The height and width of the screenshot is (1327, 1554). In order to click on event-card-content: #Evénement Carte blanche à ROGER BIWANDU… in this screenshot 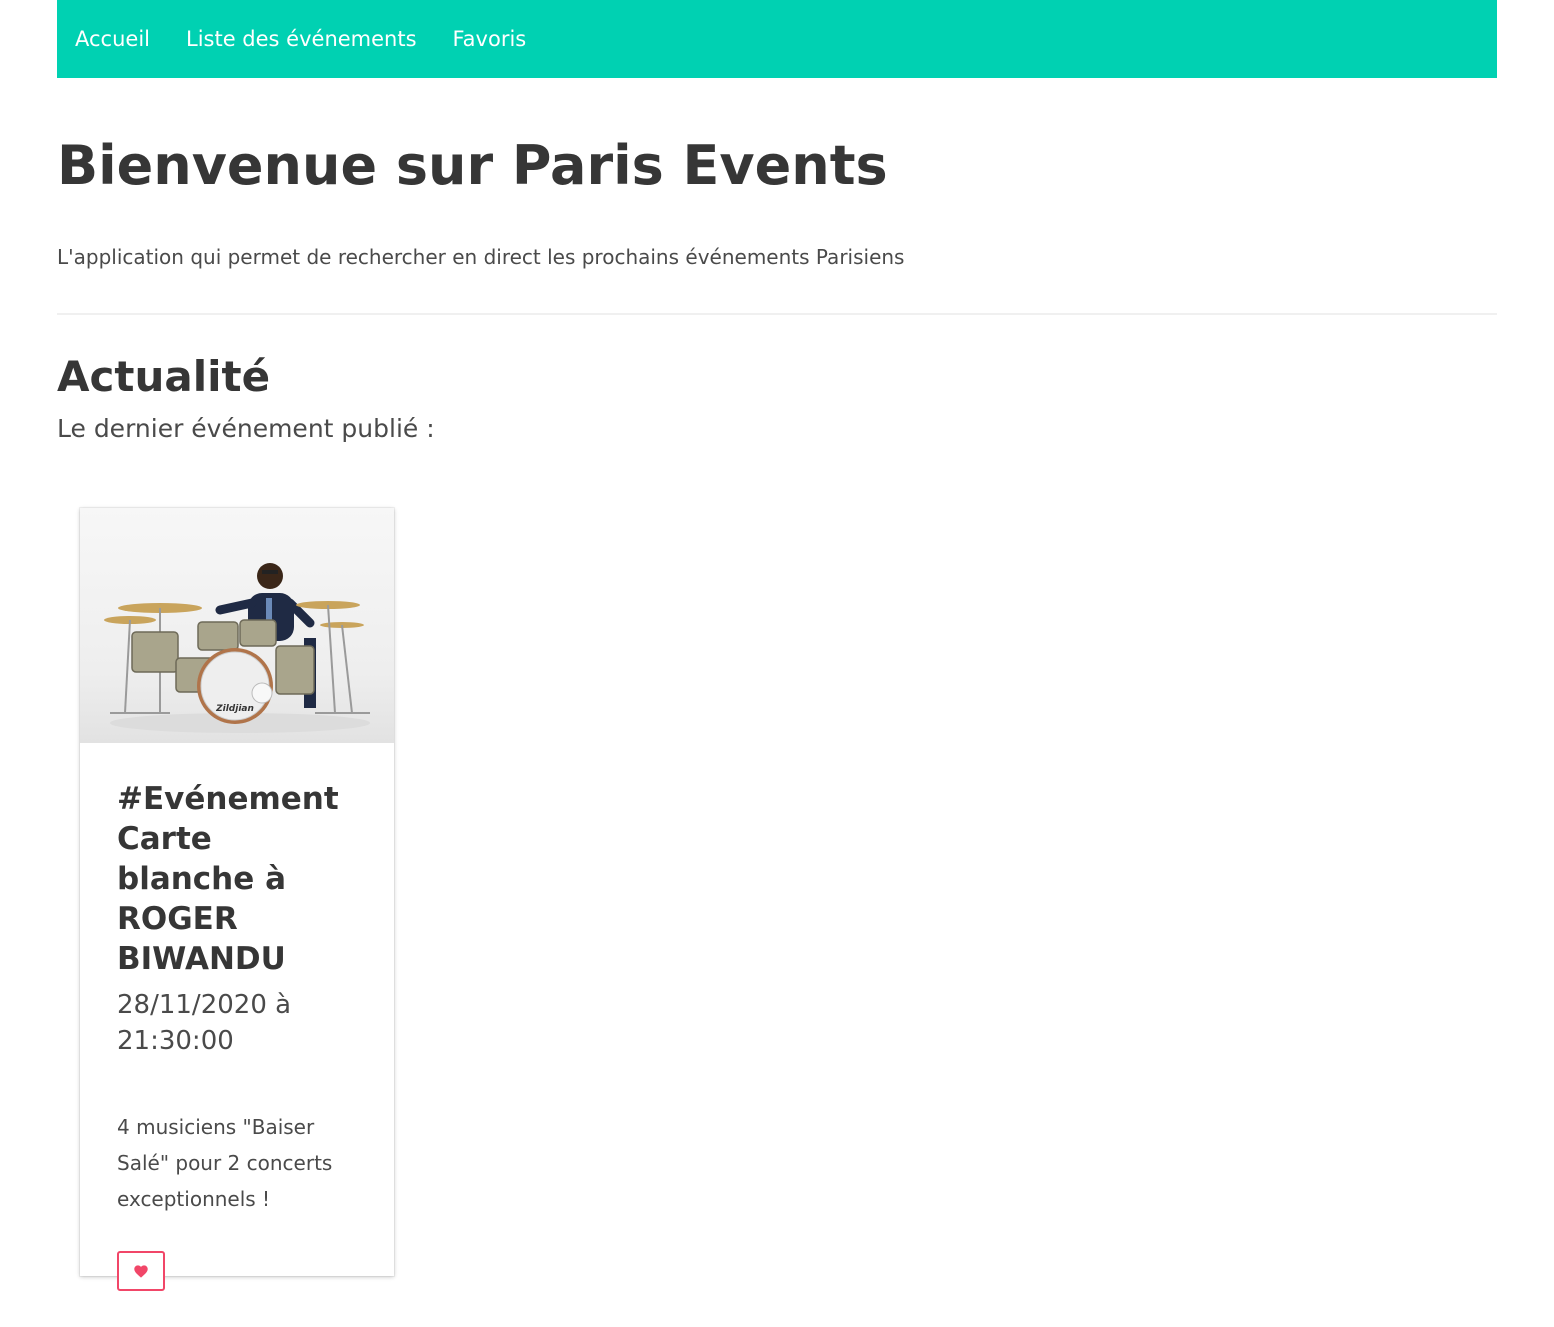, I will do `click(237, 1035)`.